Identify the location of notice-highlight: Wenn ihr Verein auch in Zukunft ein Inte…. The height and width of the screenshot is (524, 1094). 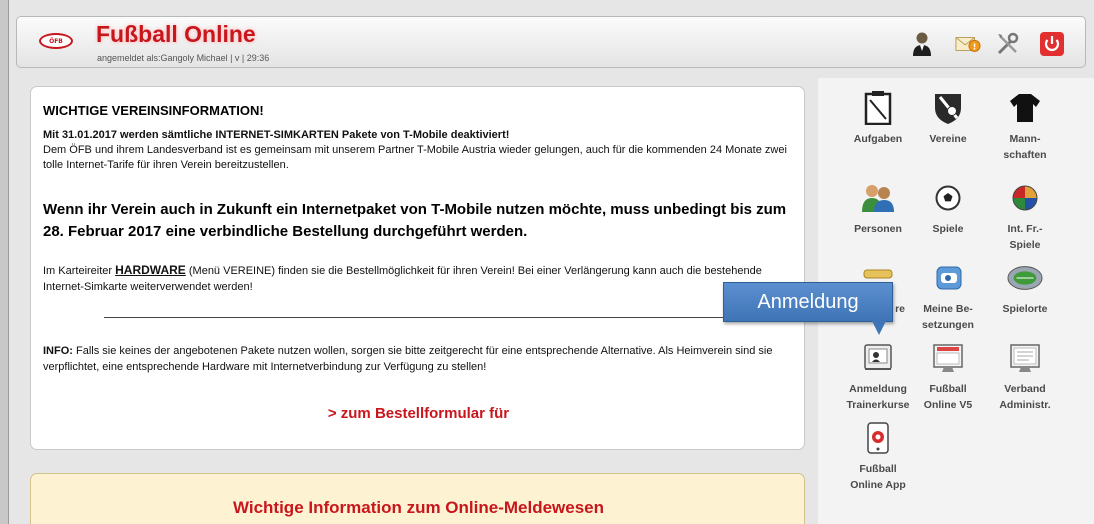
(415, 220).